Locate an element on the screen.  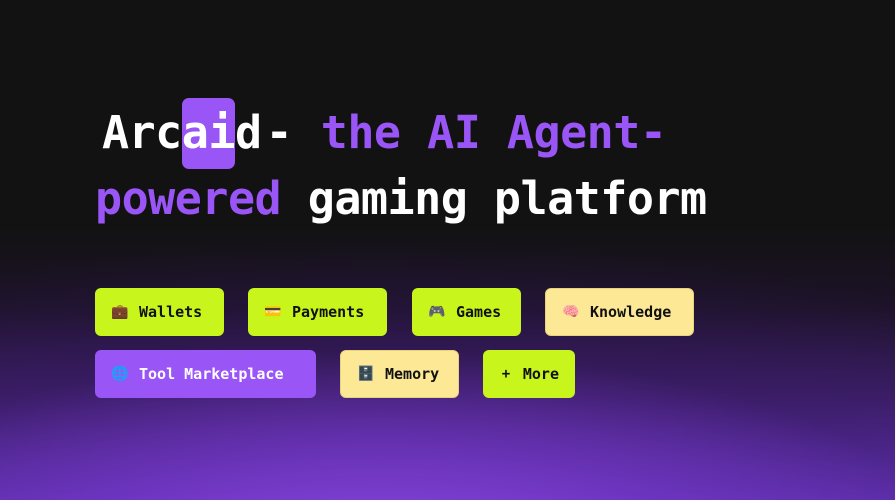
tag-payments: 💳 Payments is located at coordinates (317, 312).